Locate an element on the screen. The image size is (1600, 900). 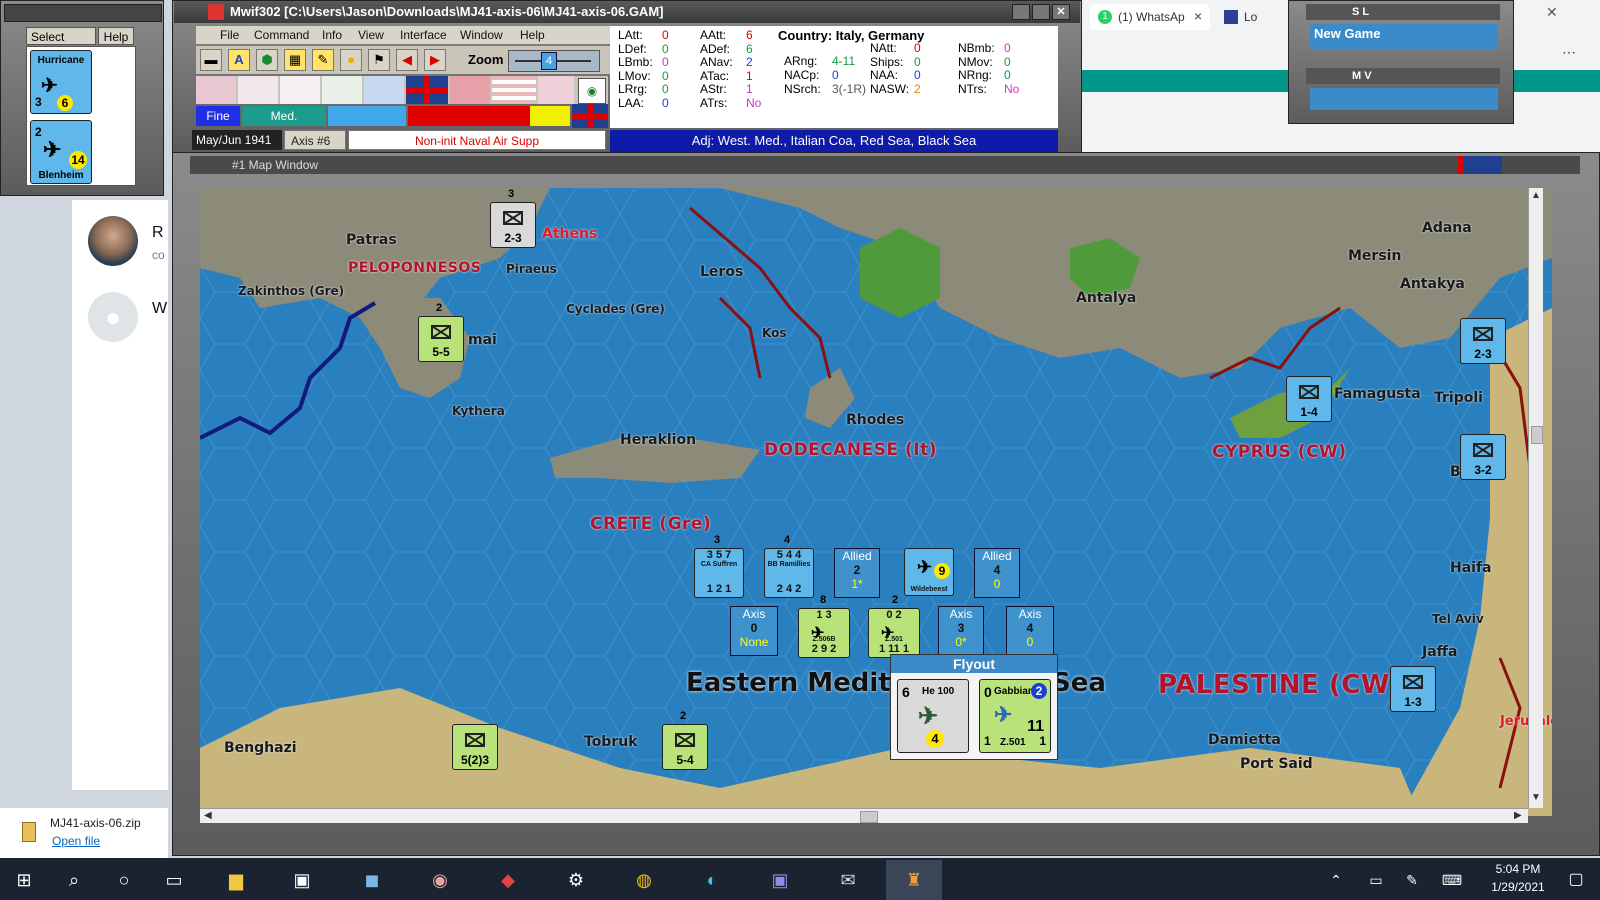
city-patras: Patras is located at coordinates (371, 240).